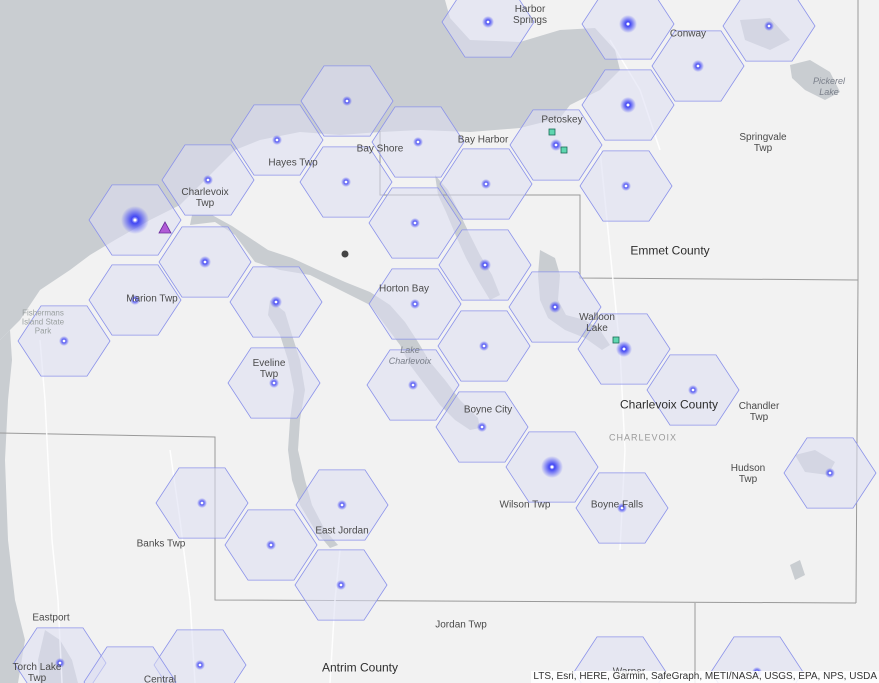  I want to click on place-label-13: Walloon Lake, so click(597, 323).